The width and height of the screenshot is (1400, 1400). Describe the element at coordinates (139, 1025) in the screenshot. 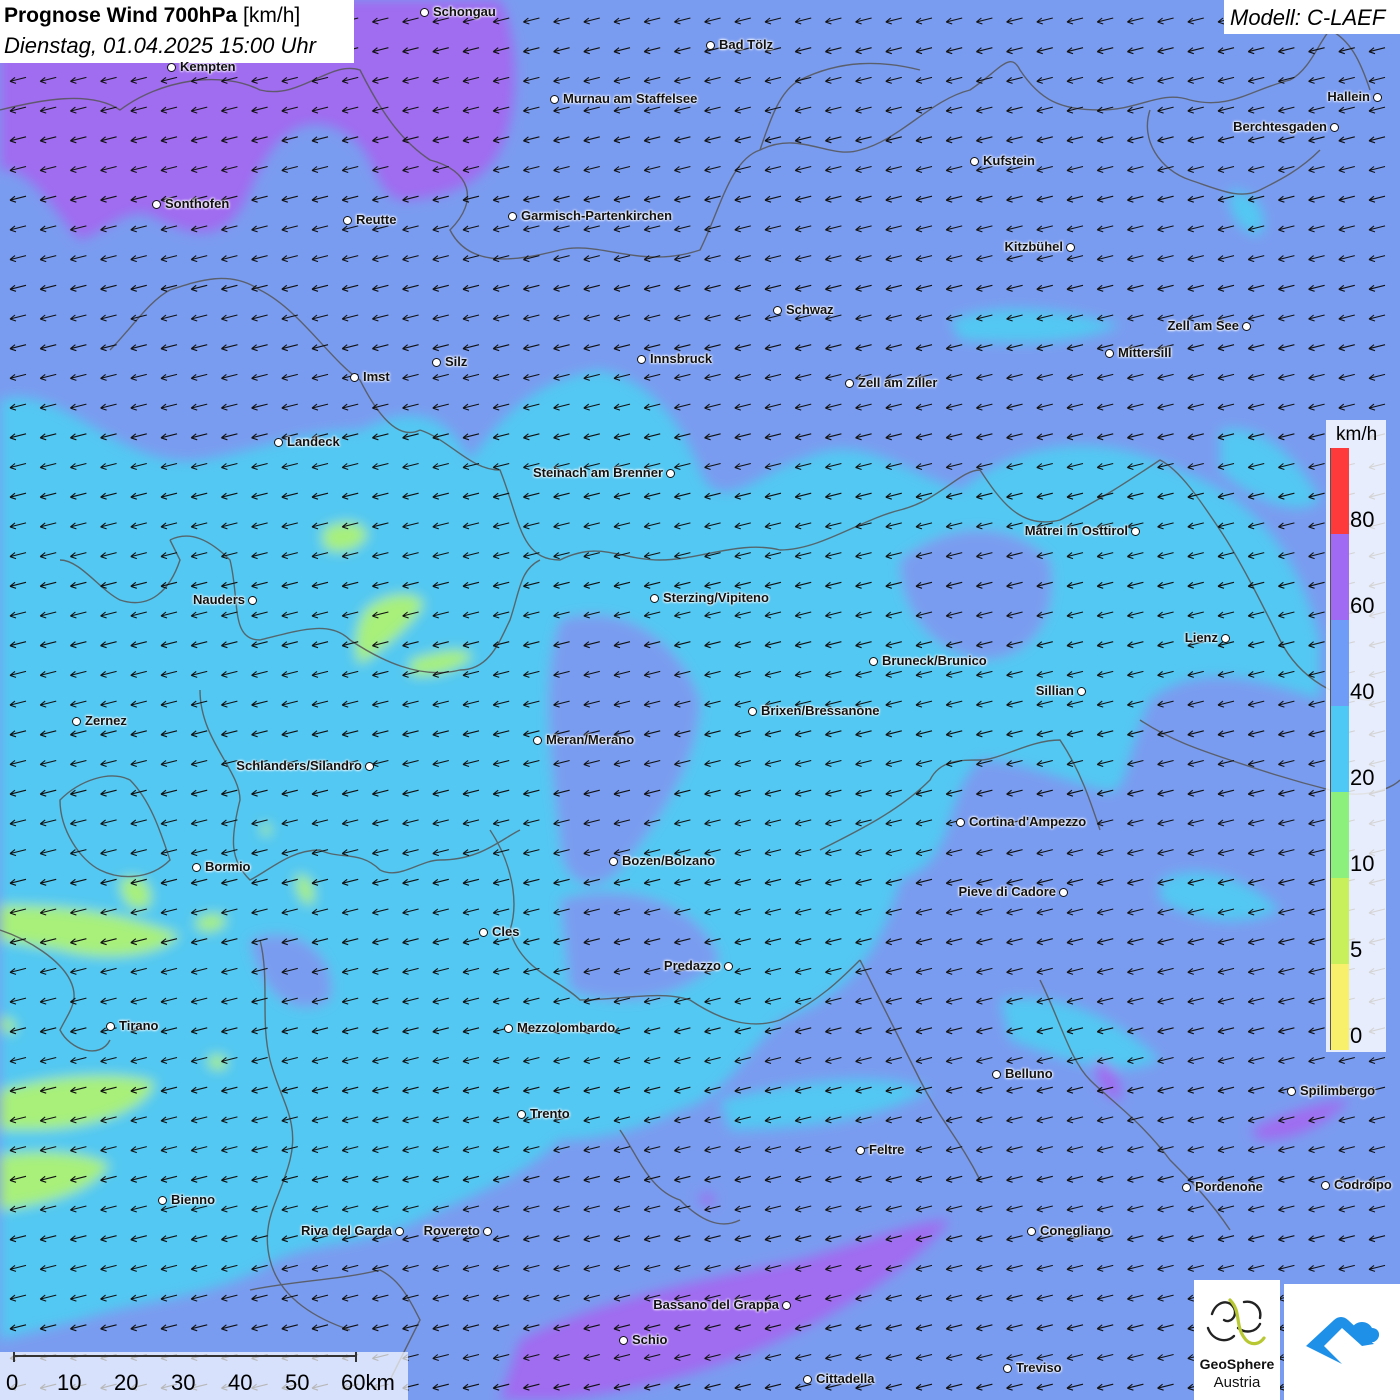

I see `city-label: Tirano` at that location.